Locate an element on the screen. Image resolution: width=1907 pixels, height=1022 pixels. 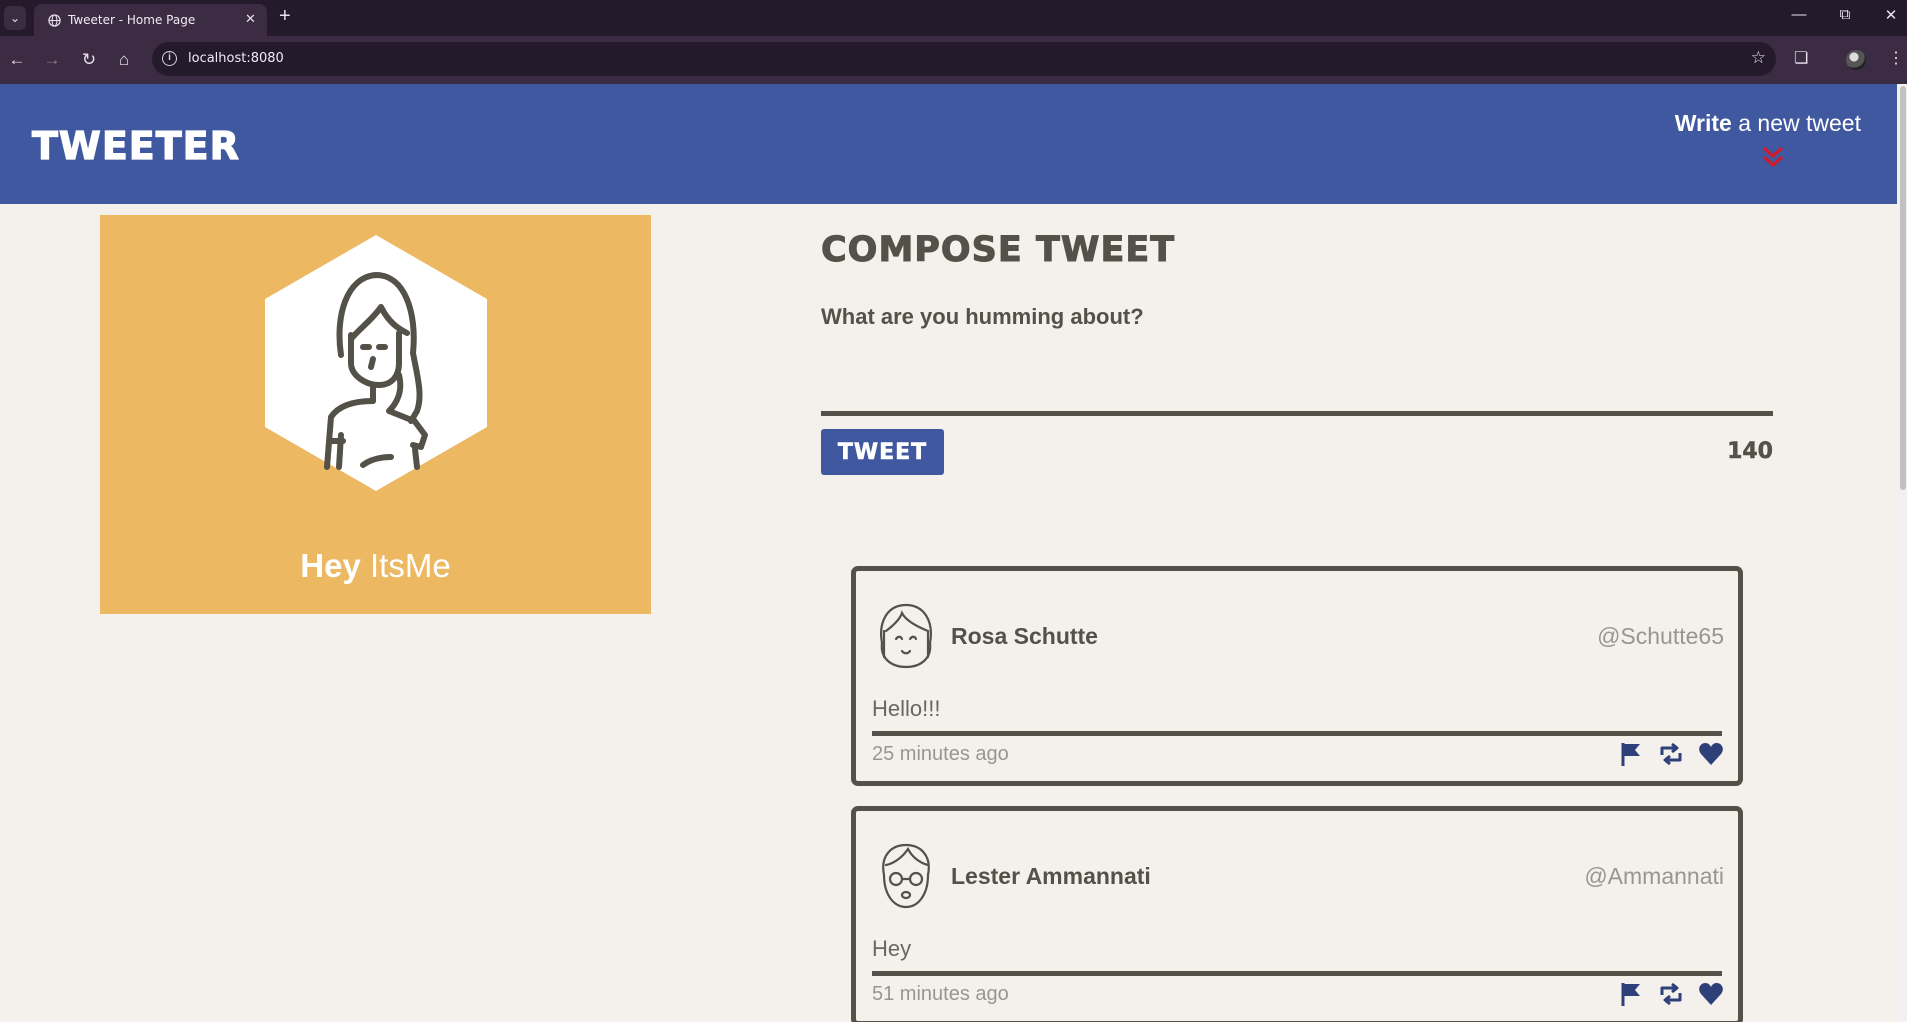
write-label-rest: a new tweet is located at coordinates (1796, 123).